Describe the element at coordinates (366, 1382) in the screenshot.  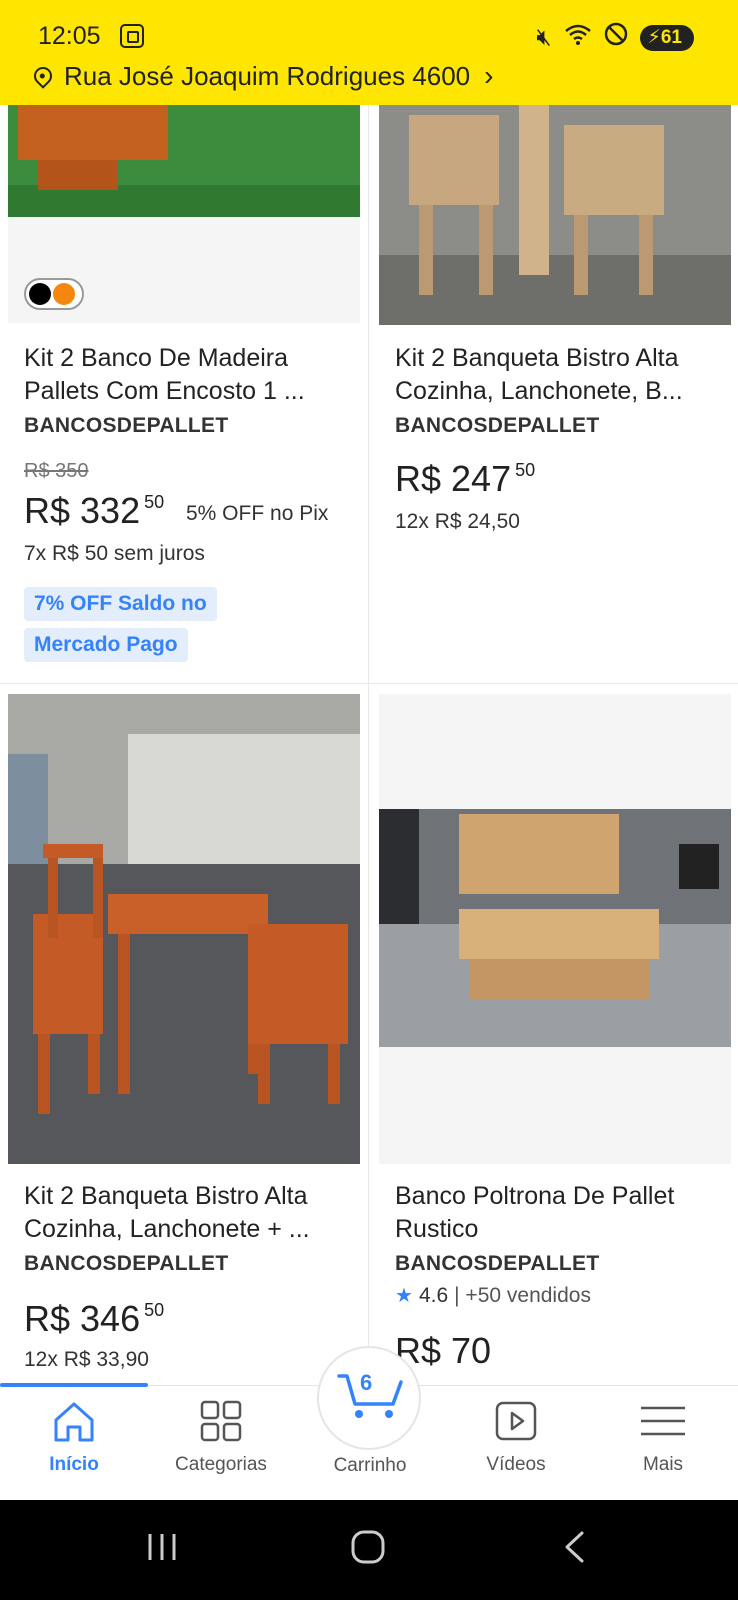
I see `cart-count-badge: 6` at that location.